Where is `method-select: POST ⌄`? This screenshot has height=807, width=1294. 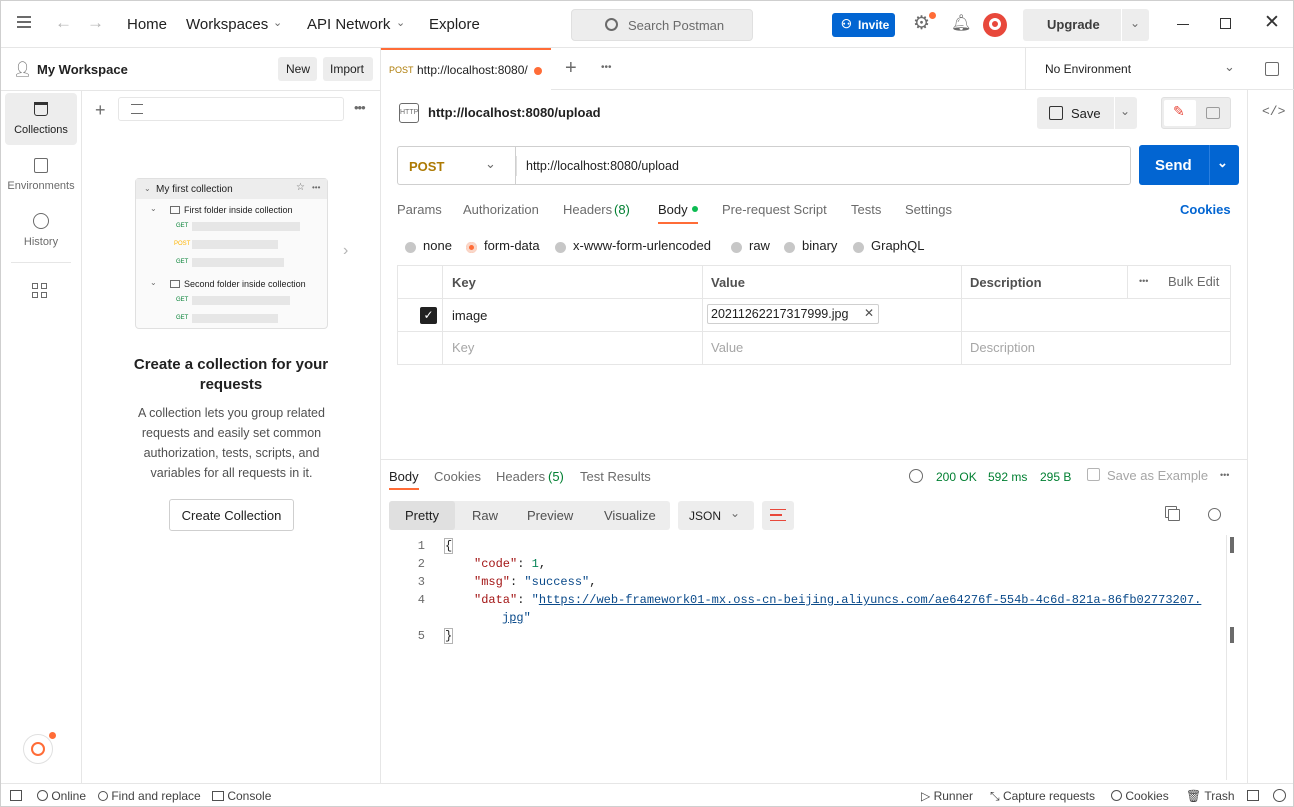
method-select: POST ⌄ is located at coordinates (456, 165).